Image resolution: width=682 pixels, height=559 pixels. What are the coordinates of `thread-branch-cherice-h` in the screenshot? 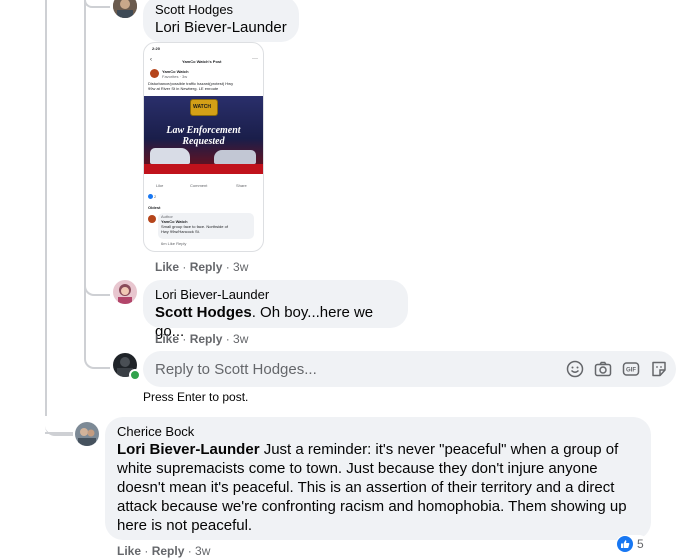 It's located at (59, 433).